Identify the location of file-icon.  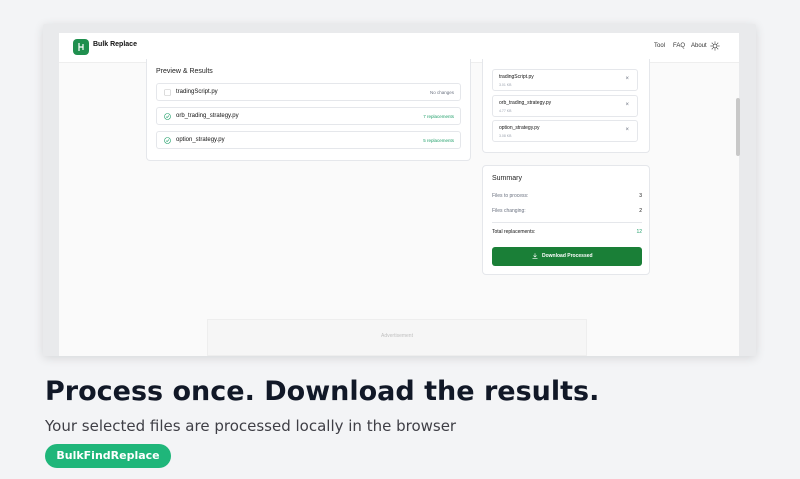
(167, 92).